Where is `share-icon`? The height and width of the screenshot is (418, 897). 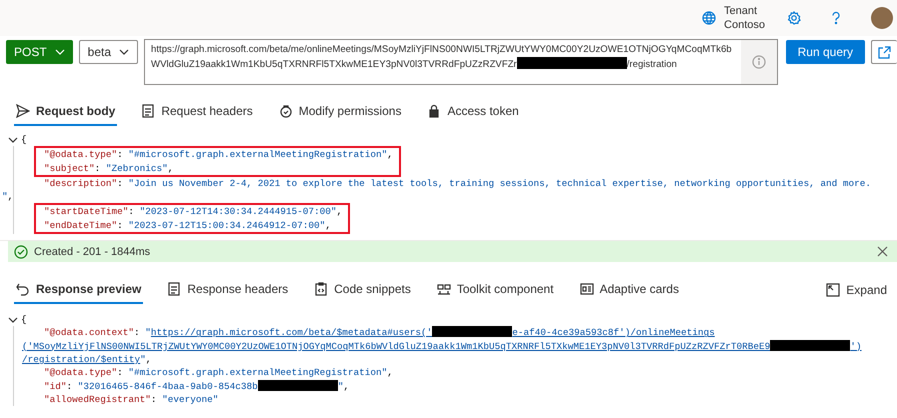
share-icon is located at coordinates (884, 52).